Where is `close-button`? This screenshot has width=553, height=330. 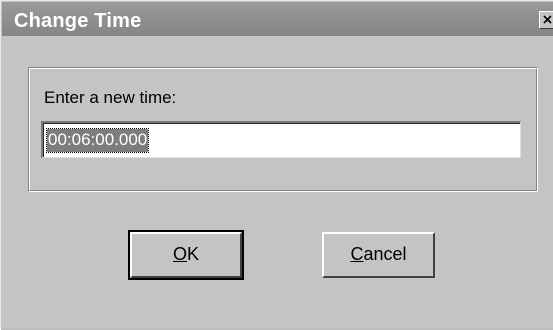 close-button is located at coordinates (546, 20).